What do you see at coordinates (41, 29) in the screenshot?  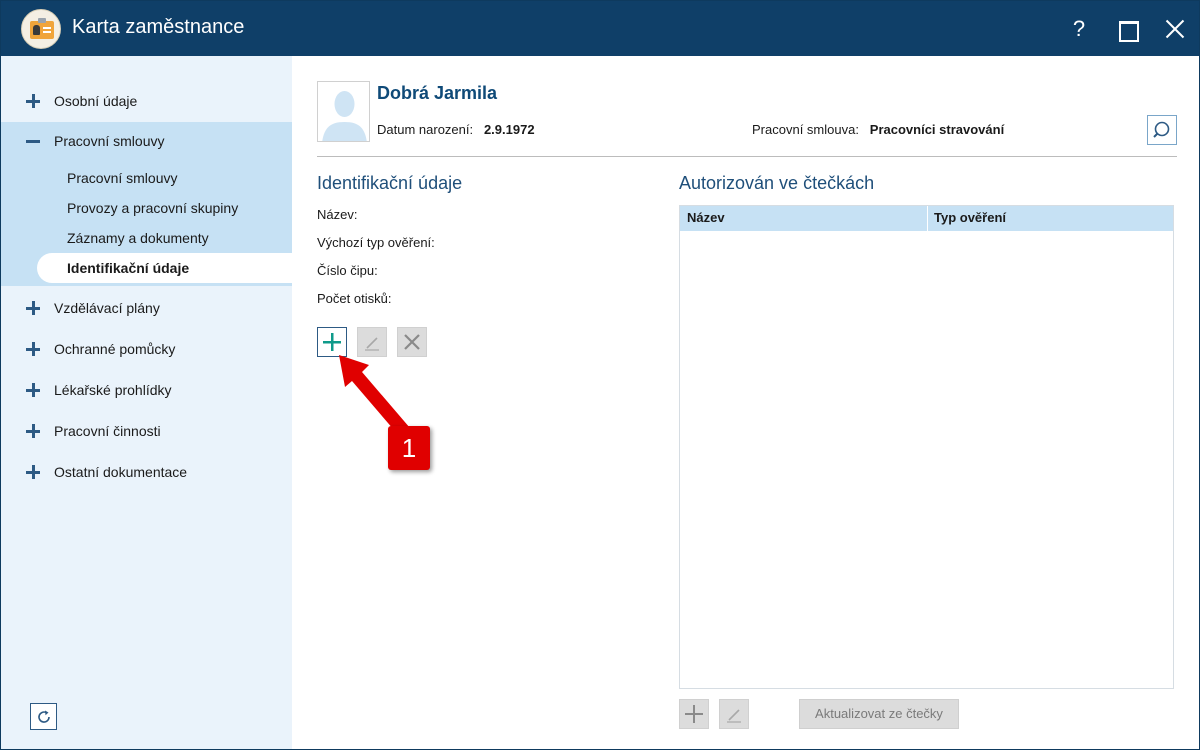 I see `employee-card-icon` at bounding box center [41, 29].